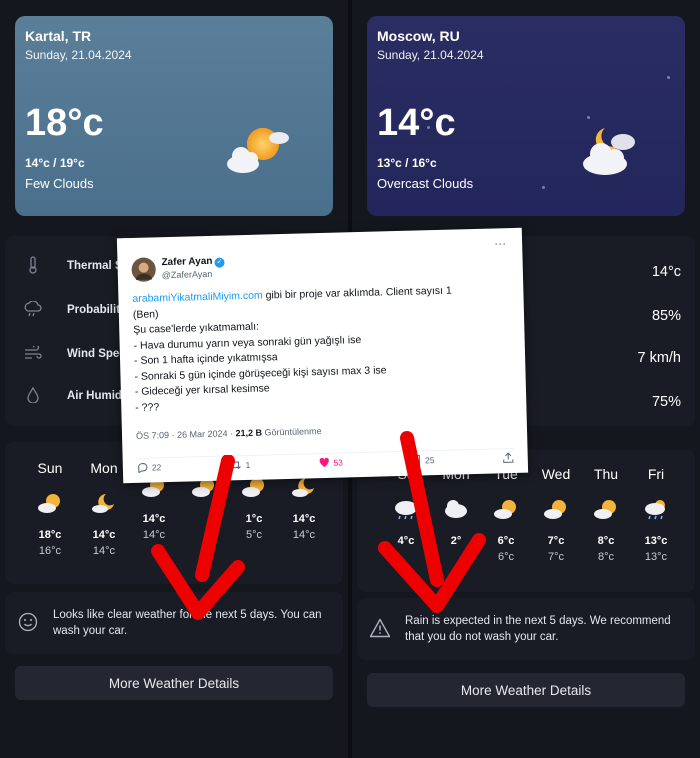  What do you see at coordinates (254, 535) in the screenshot?
I see `forecast-low: 5°c` at bounding box center [254, 535].